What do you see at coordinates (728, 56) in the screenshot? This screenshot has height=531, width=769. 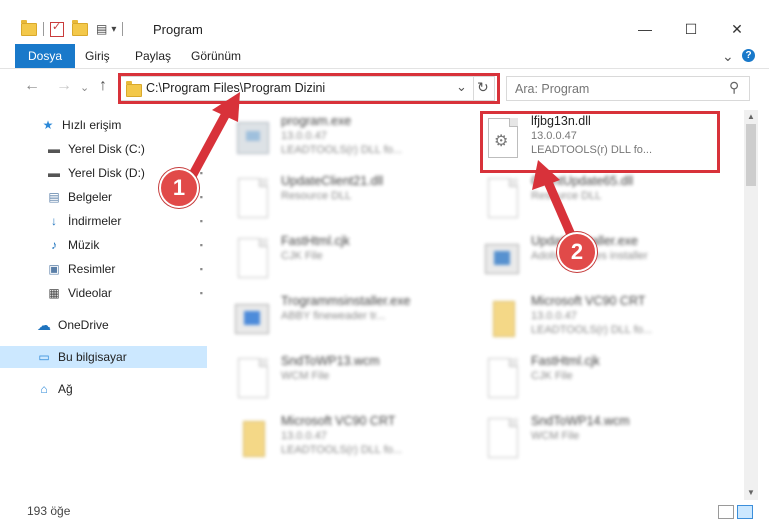 I see `expand-ribbon-icon: ⌄` at bounding box center [728, 56].